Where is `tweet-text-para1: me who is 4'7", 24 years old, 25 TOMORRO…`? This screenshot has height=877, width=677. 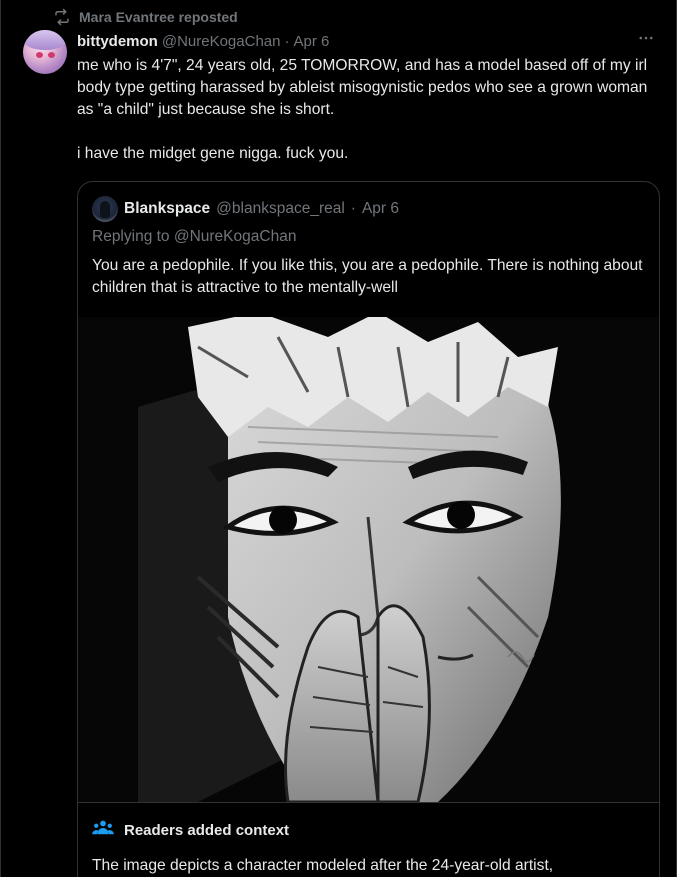 tweet-text-para1: me who is 4'7", 24 years old, 25 TOMORRO… is located at coordinates (364, 87).